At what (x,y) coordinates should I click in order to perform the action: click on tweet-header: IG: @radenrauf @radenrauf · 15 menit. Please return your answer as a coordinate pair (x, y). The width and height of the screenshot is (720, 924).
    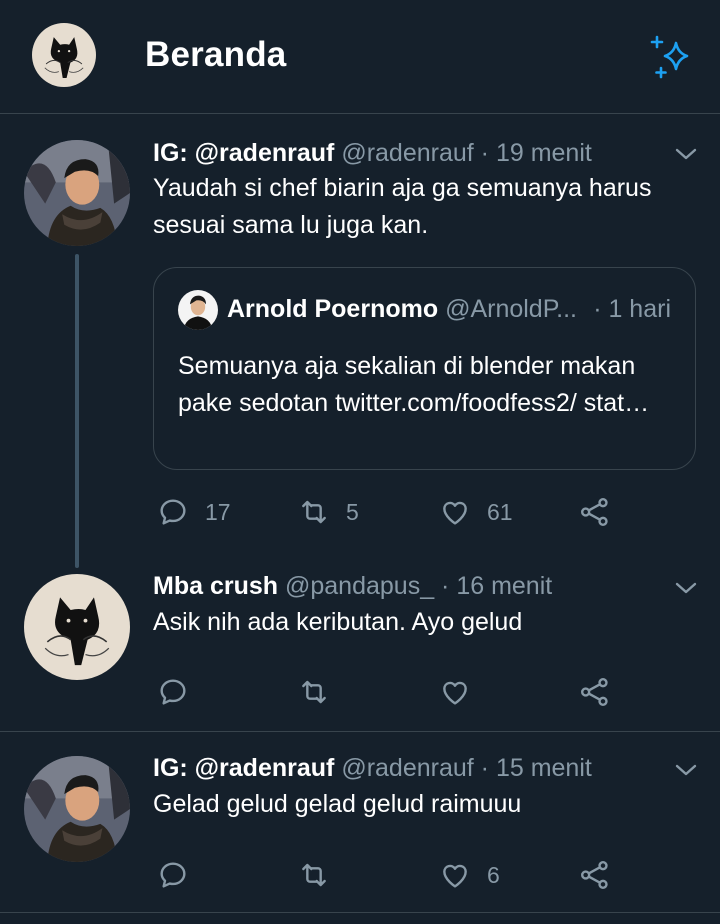
    Looking at the image, I should click on (372, 768).